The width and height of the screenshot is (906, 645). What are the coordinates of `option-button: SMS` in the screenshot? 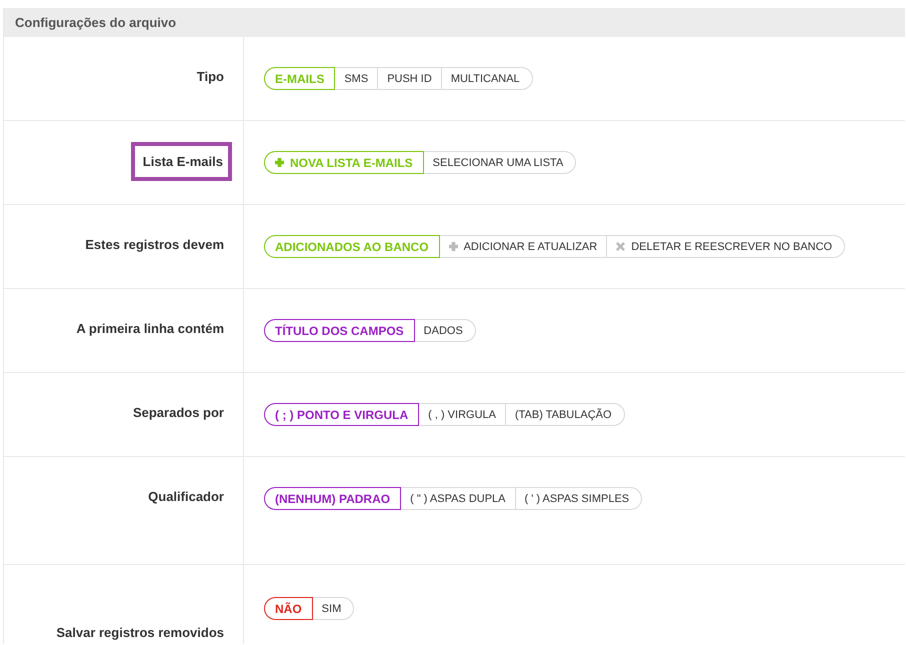 It's located at (356, 78).